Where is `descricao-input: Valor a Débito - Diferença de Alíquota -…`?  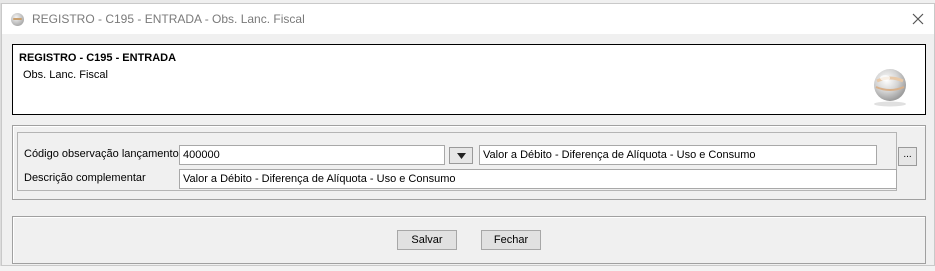
descricao-input: Valor a Débito - Diferença de Alíquota -… is located at coordinates (538, 179).